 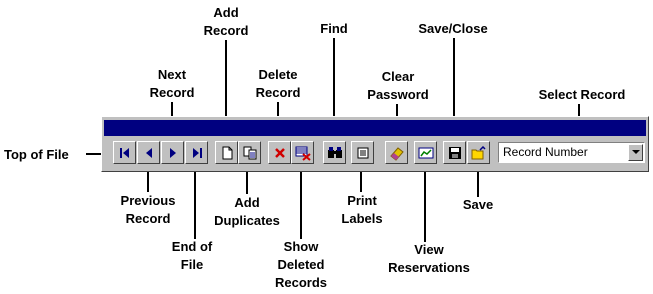 I want to click on chart-icon, so click(x=425, y=152).